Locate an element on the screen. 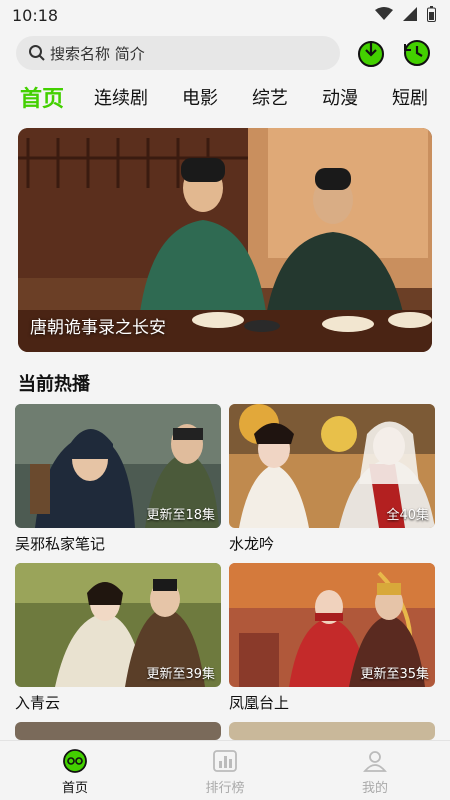 Image resolution: width=450 pixels, height=800 pixels. show-card: 更新至18集 吴邪私家笔记 is located at coordinates (118, 479).